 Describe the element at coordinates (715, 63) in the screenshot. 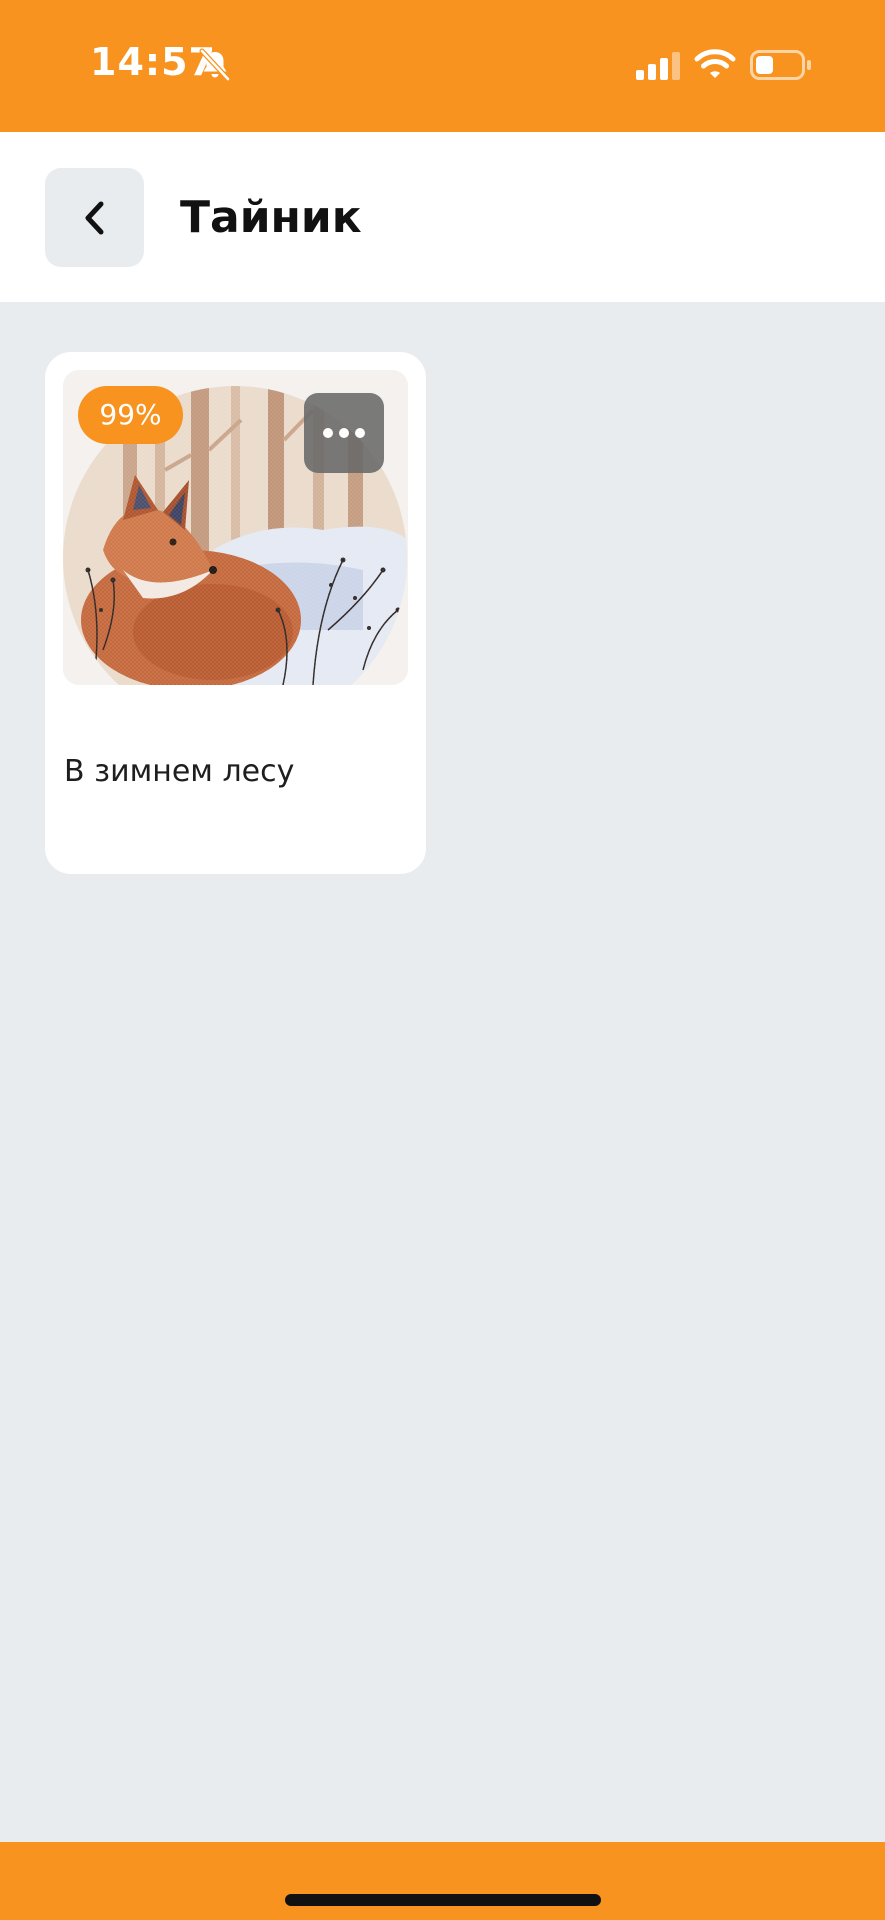

I see `wifi-icon` at that location.